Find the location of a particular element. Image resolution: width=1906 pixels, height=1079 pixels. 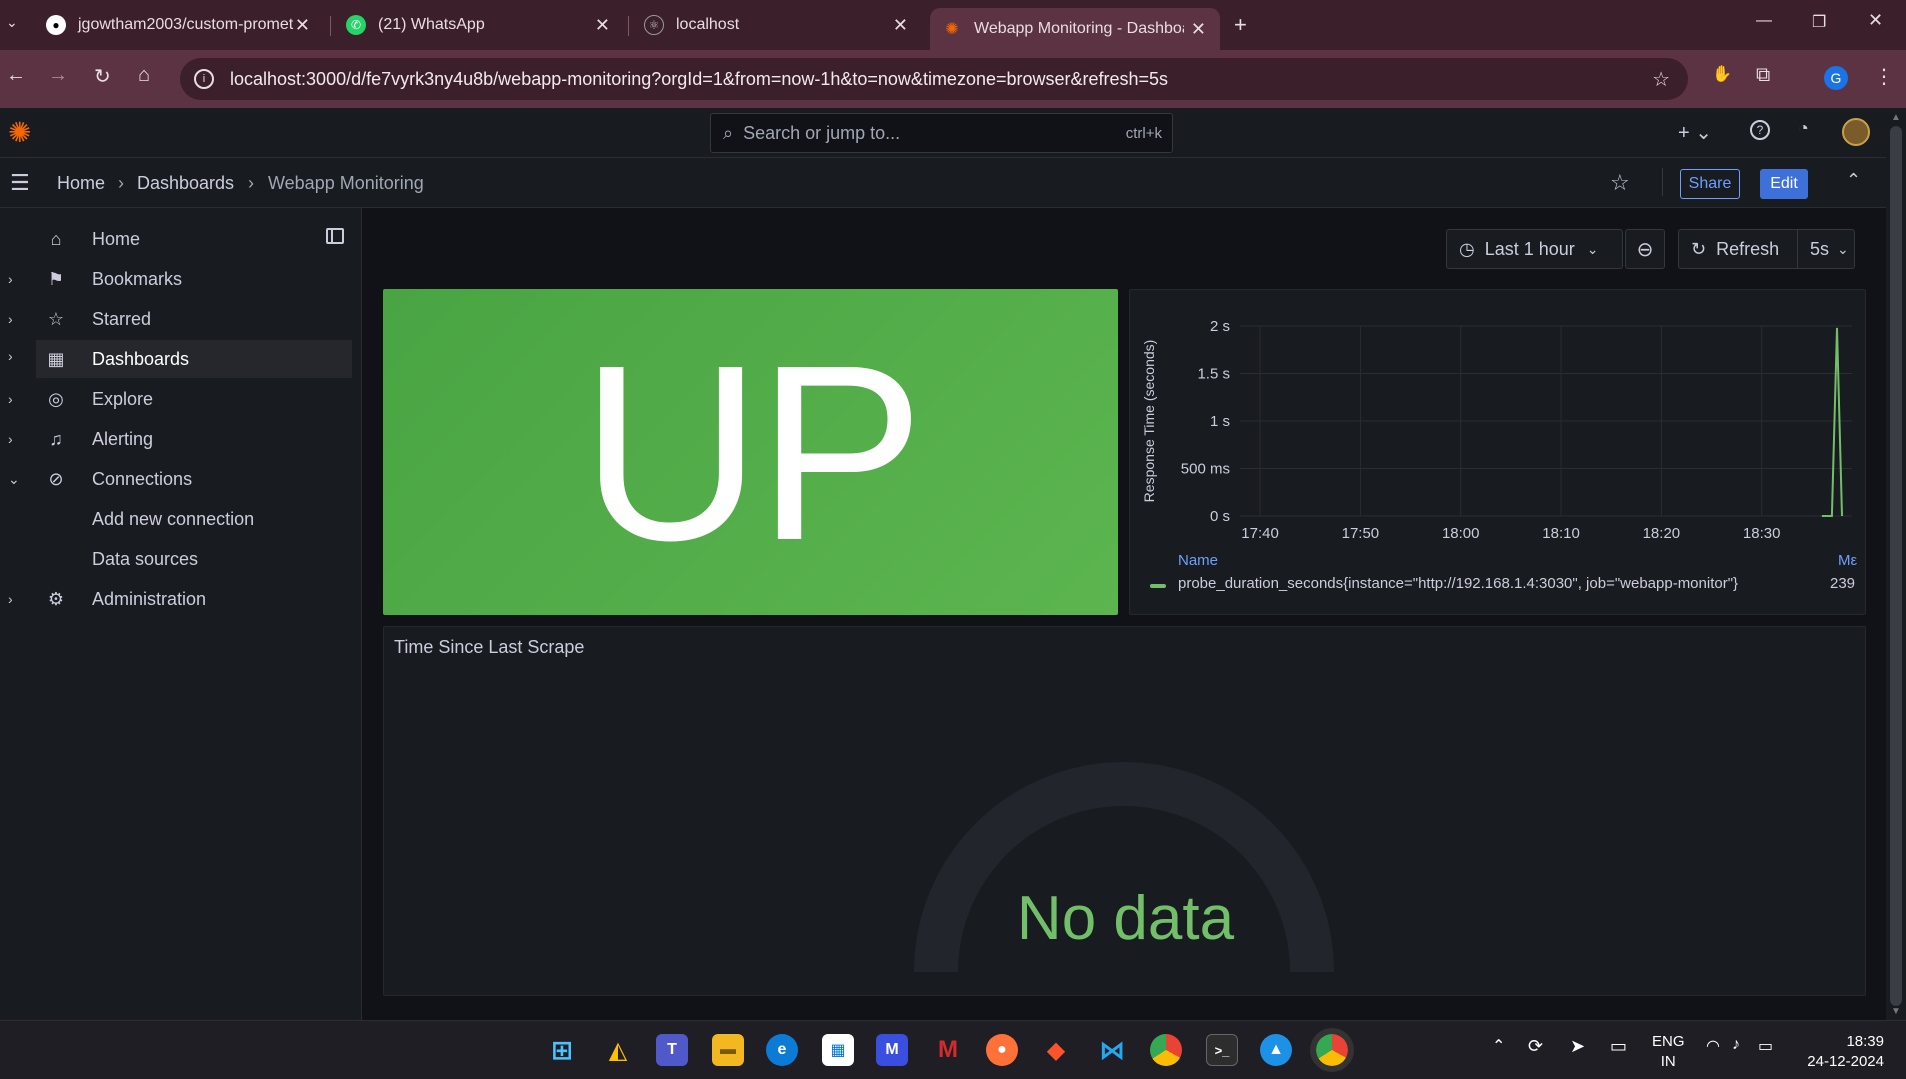

zoom-out-icon: ⊖ is located at coordinates (1645, 249).